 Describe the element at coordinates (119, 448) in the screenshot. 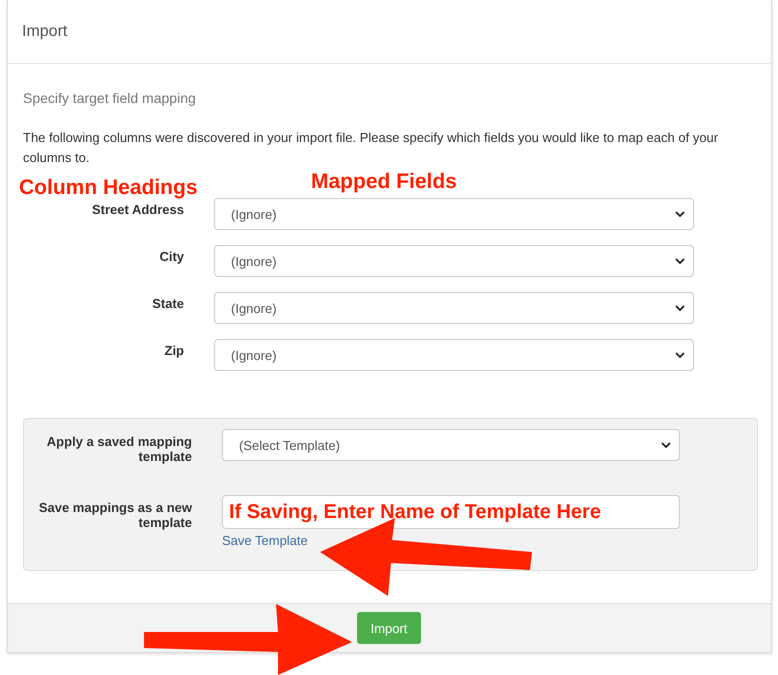

I see `template-label: Apply a saved mapping template` at that location.